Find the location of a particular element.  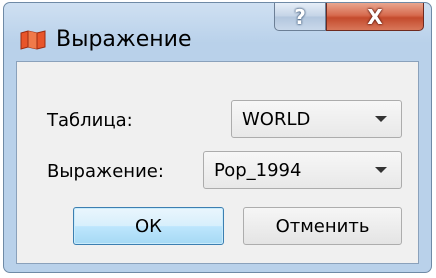

ok-button: ОК is located at coordinates (148, 226).